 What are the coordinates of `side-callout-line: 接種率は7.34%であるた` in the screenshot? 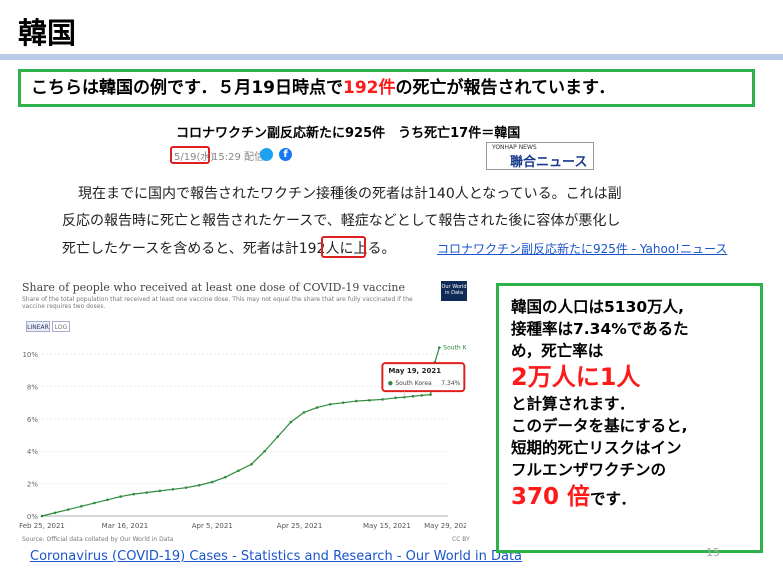 It's located at (600, 329).